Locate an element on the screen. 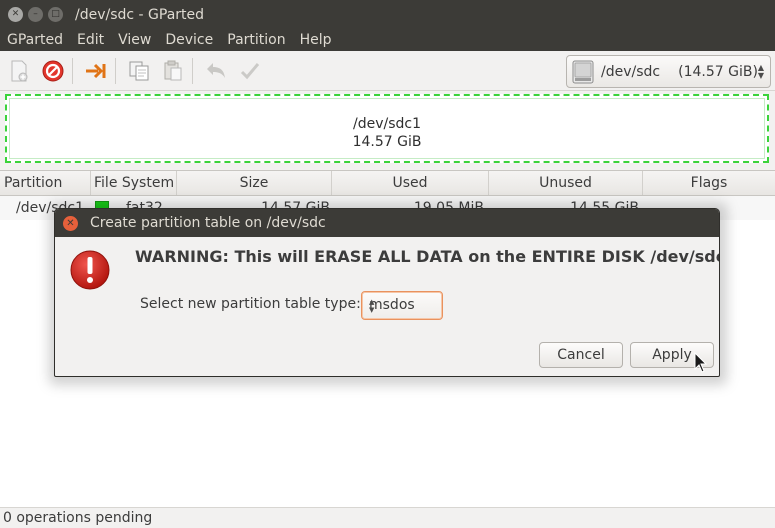  disk-map: /dev/sdc1 14.57 GiB is located at coordinates (387, 128).